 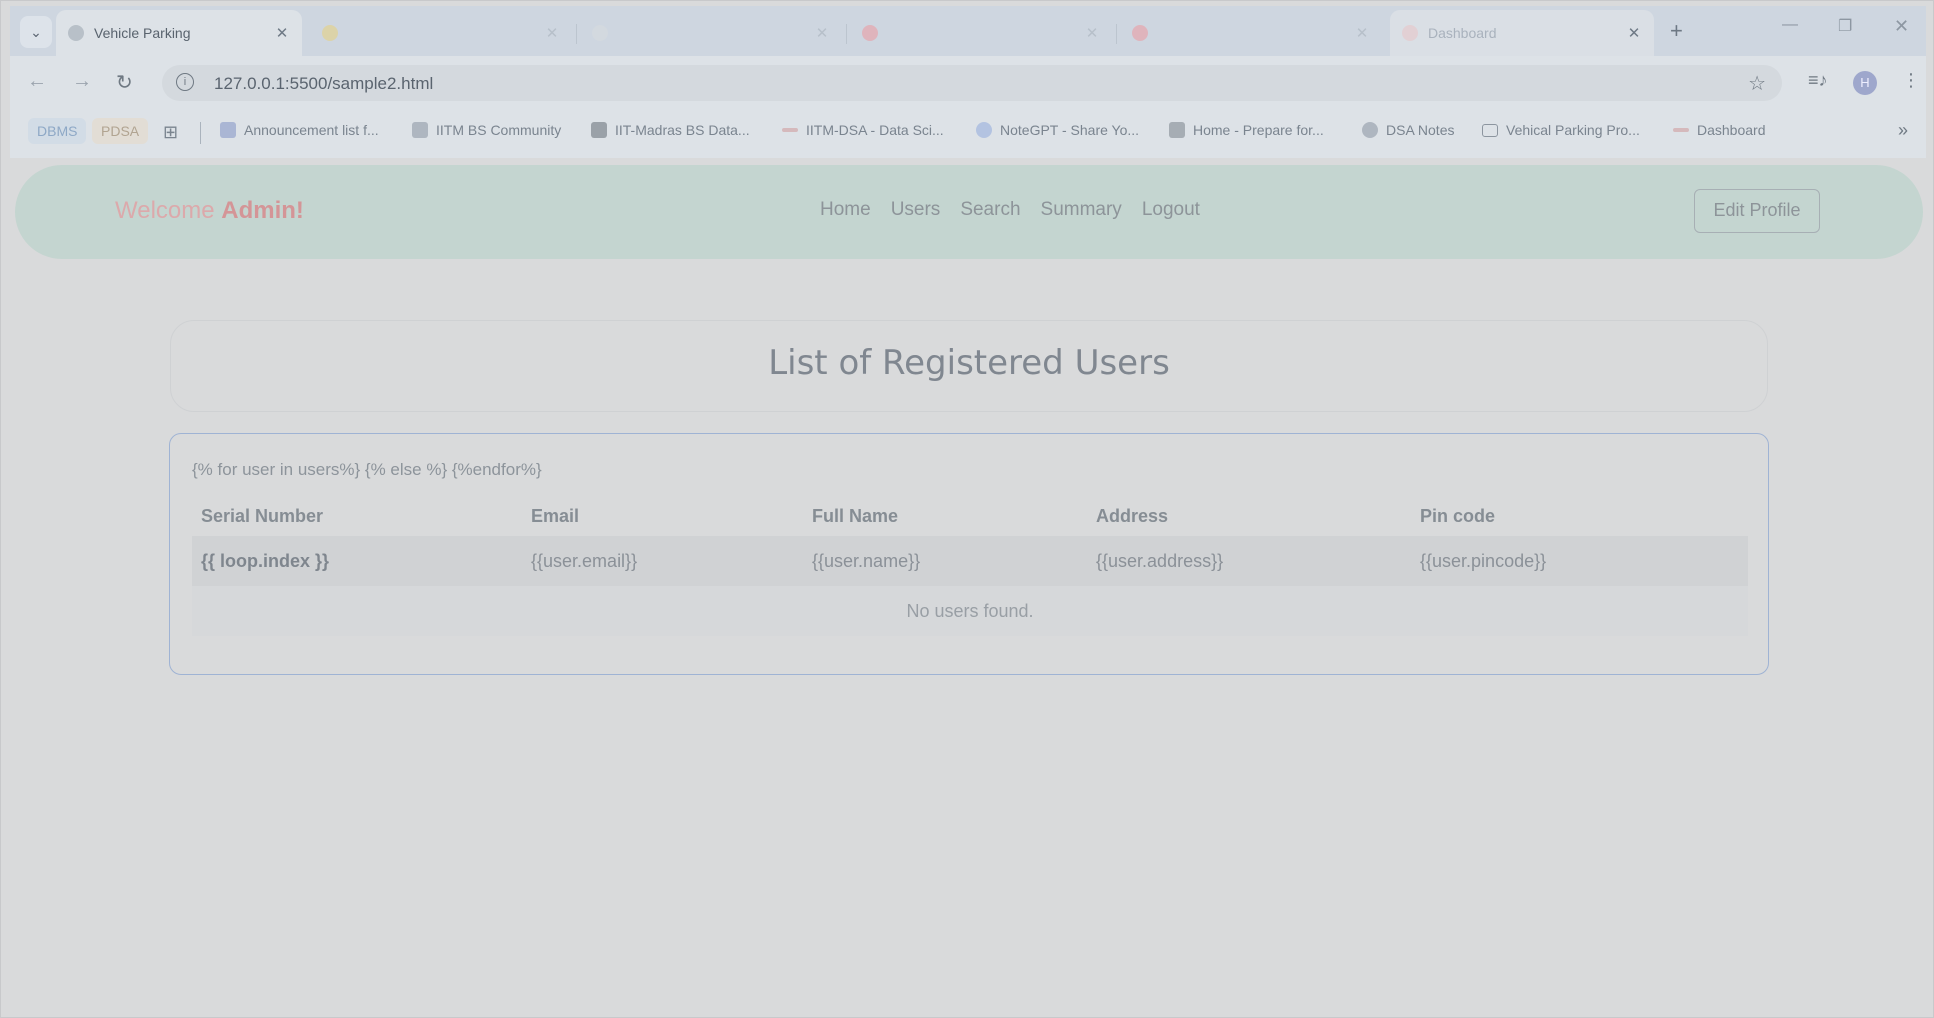 I want to click on cell-email: {{user.email}}, so click(x=584, y=560).